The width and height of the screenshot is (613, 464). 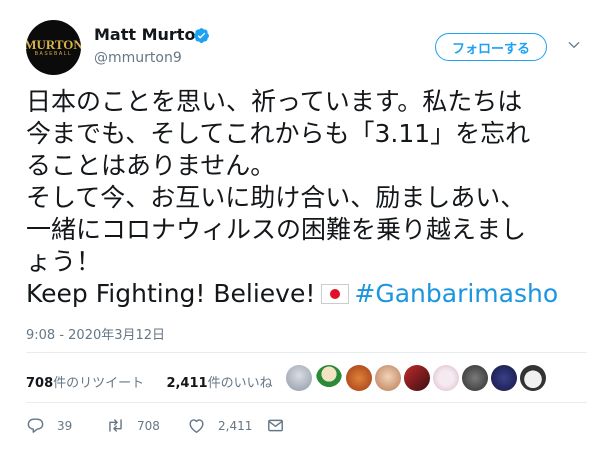 What do you see at coordinates (49, 425) in the screenshot?
I see `reply-button: 39` at bounding box center [49, 425].